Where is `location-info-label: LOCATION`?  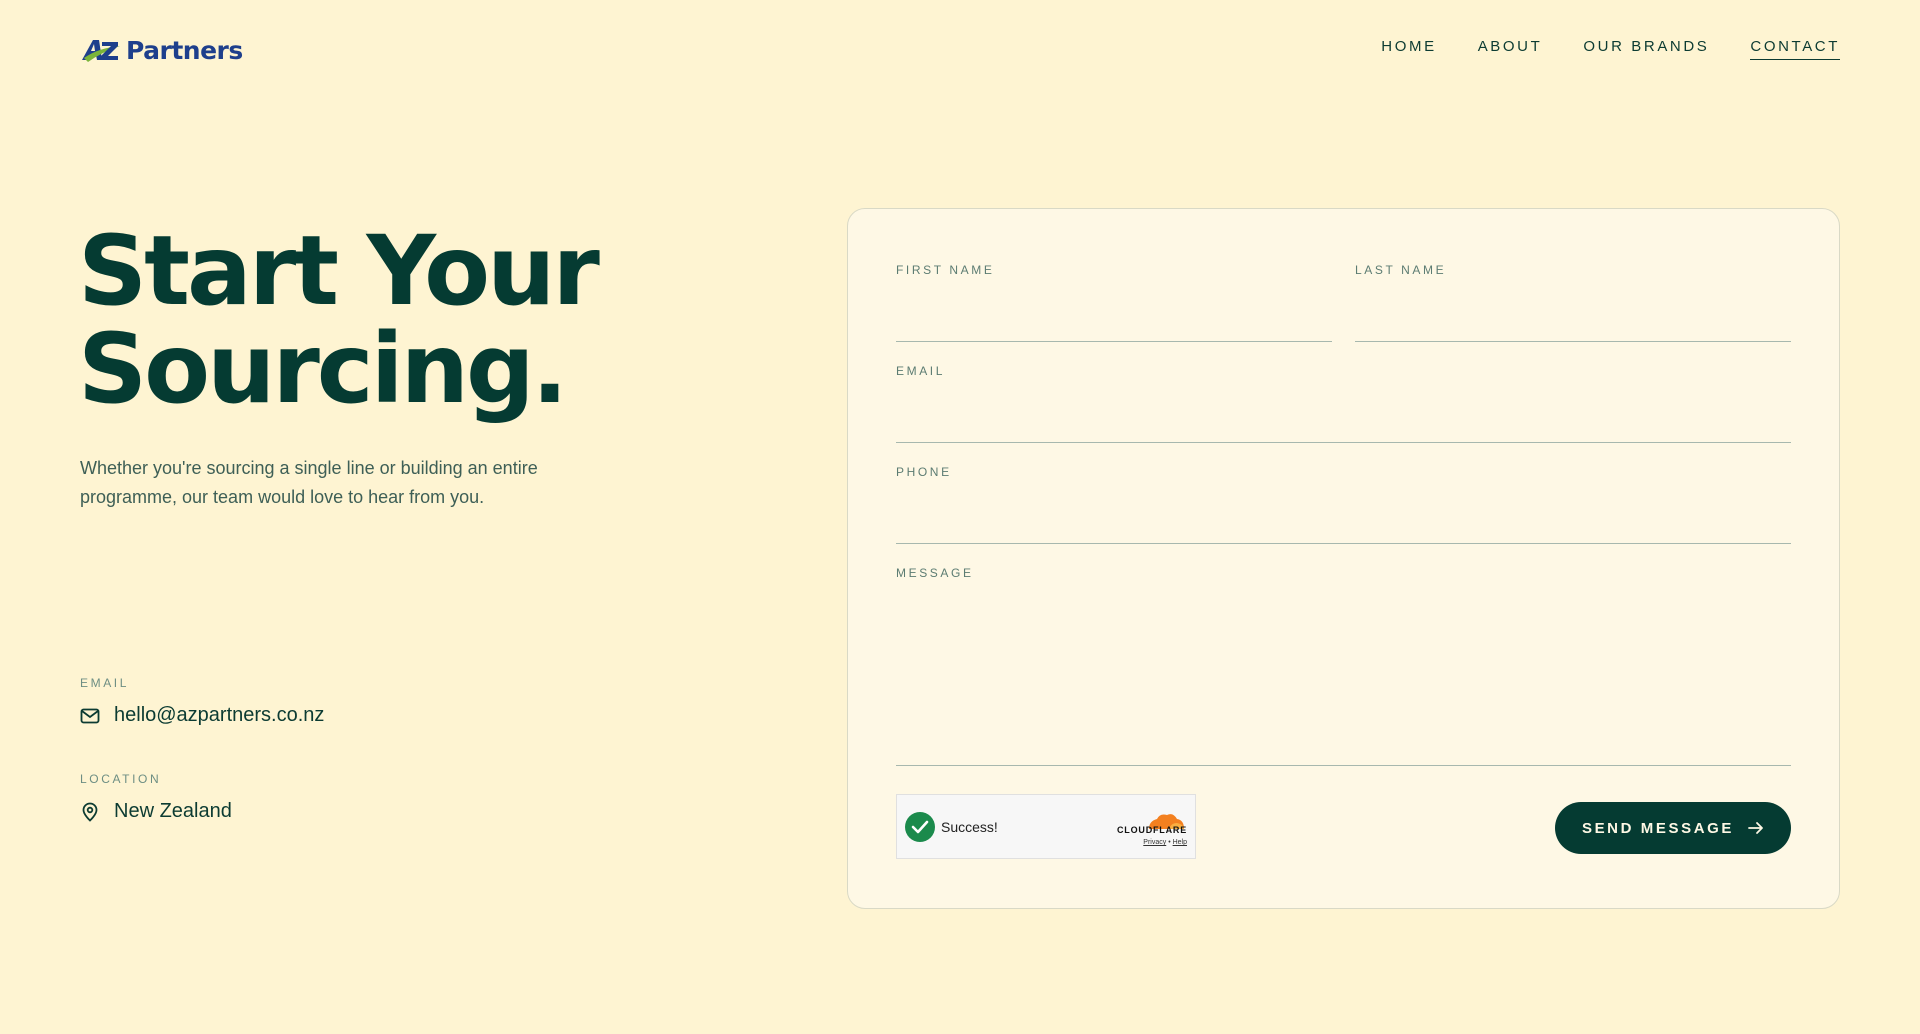
location-info-label: LOCATION is located at coordinates (121, 779).